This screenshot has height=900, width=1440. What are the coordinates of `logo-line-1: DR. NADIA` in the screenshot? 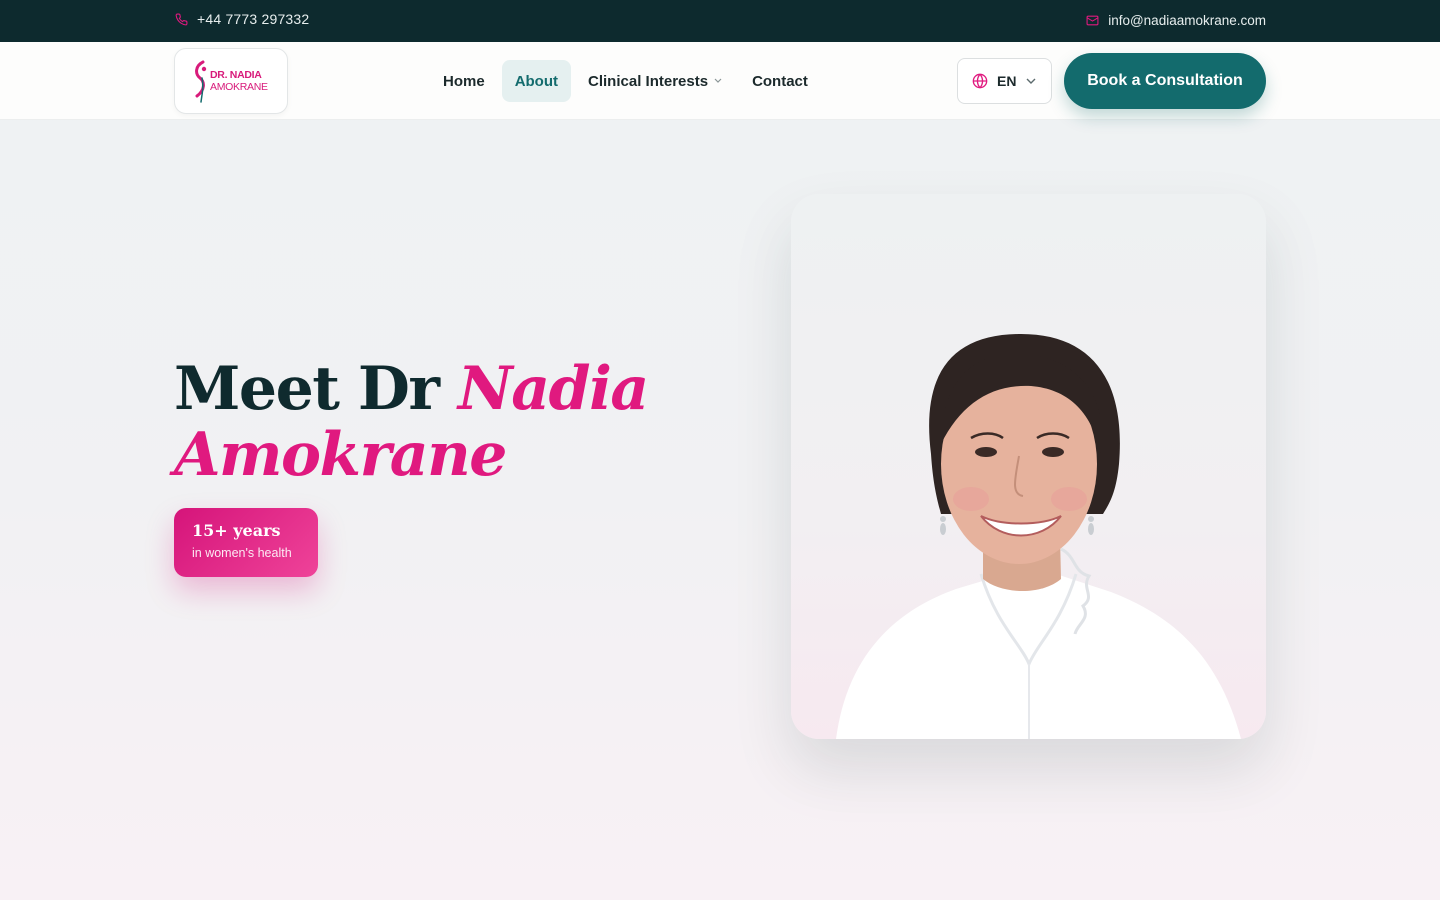 It's located at (236, 75).